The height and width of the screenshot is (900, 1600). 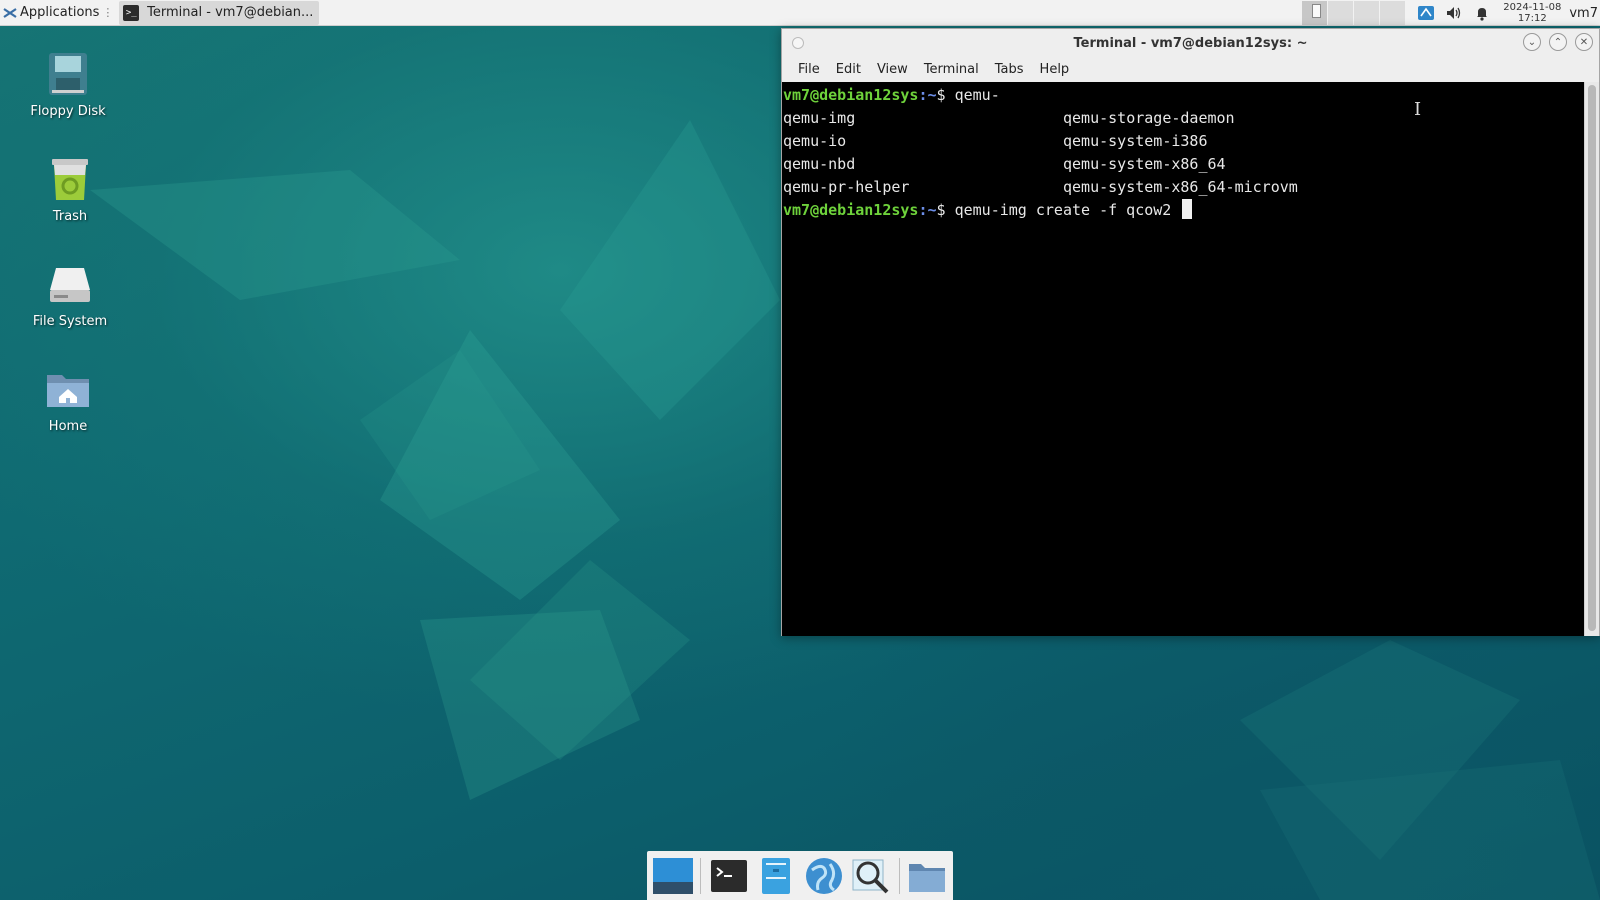 I want to click on dock-terminal, so click(x=728, y=876).